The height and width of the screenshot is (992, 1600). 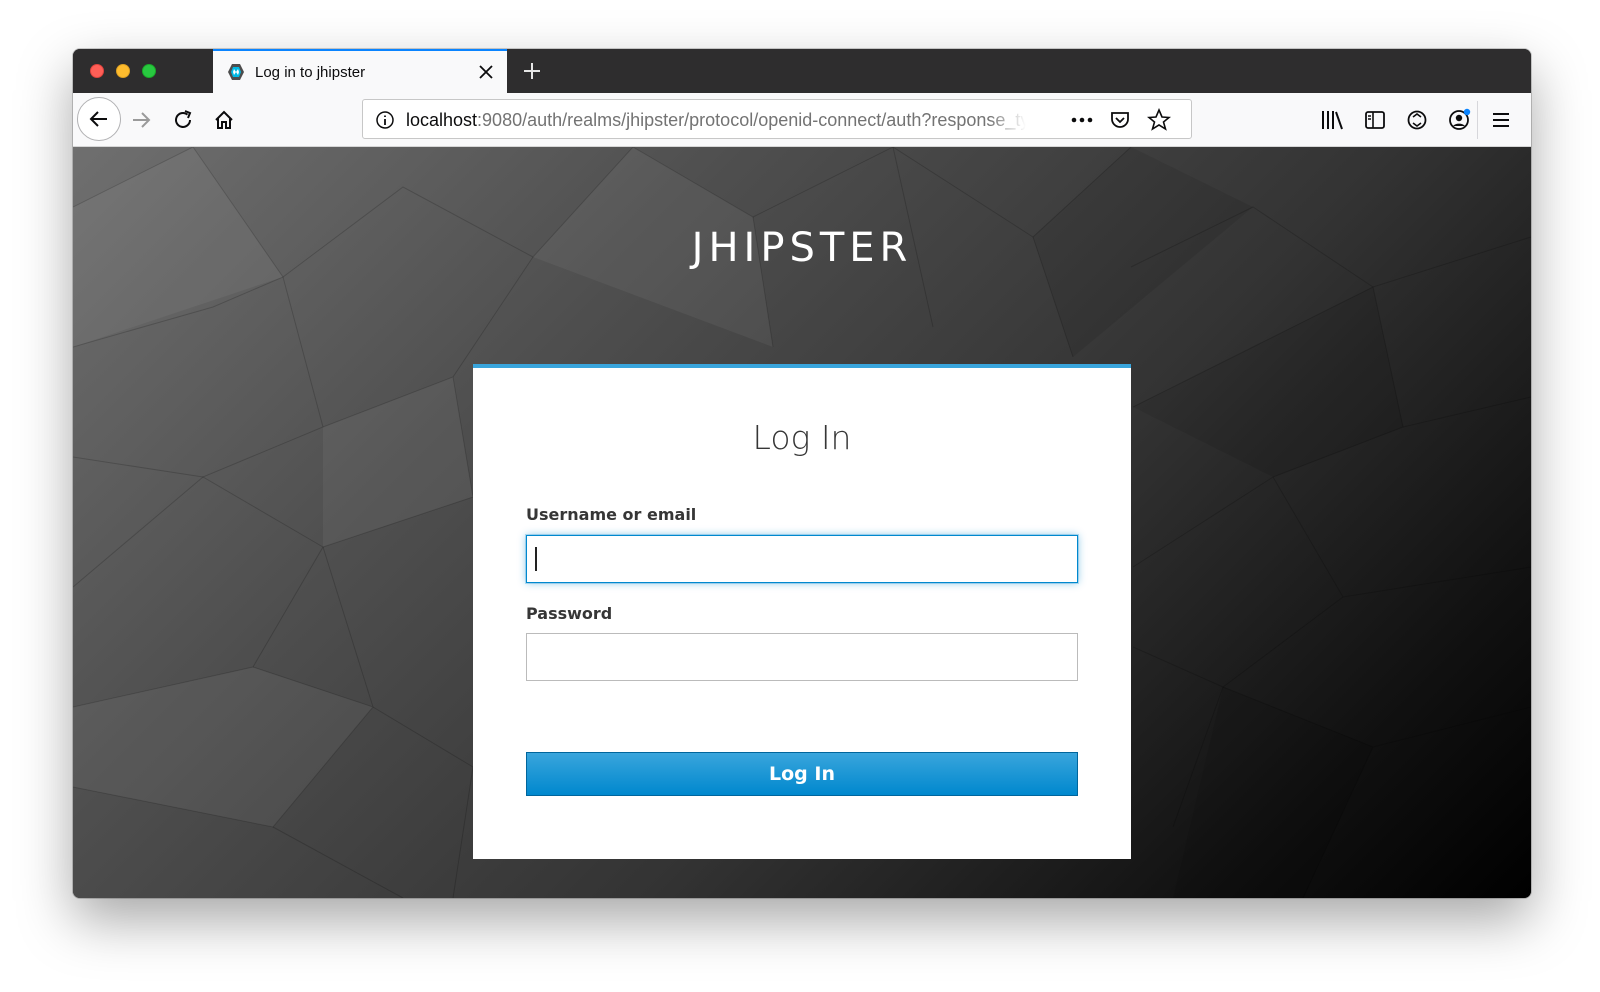 What do you see at coordinates (802, 248) in the screenshot?
I see `realm-brand-title: JHIPSTER` at bounding box center [802, 248].